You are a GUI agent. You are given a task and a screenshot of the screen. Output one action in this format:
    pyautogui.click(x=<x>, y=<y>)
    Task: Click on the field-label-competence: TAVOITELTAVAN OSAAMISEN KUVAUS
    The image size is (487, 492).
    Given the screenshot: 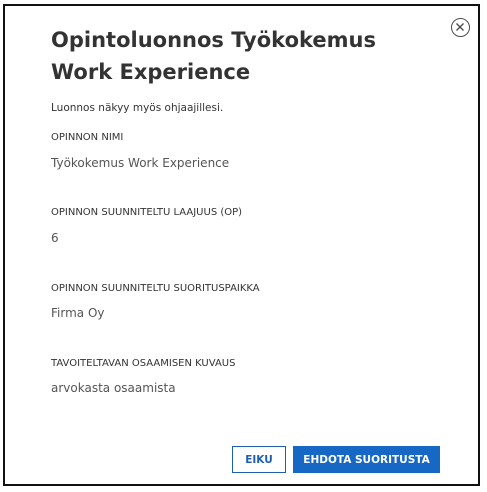 What is the action you would take?
    pyautogui.click(x=143, y=363)
    